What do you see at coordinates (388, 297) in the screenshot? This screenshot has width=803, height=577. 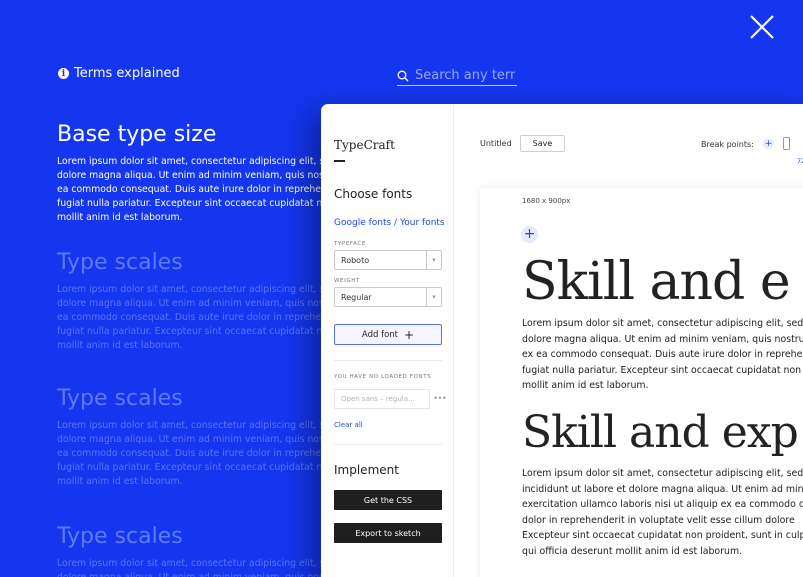 I see `weight-select: Regular ▾` at bounding box center [388, 297].